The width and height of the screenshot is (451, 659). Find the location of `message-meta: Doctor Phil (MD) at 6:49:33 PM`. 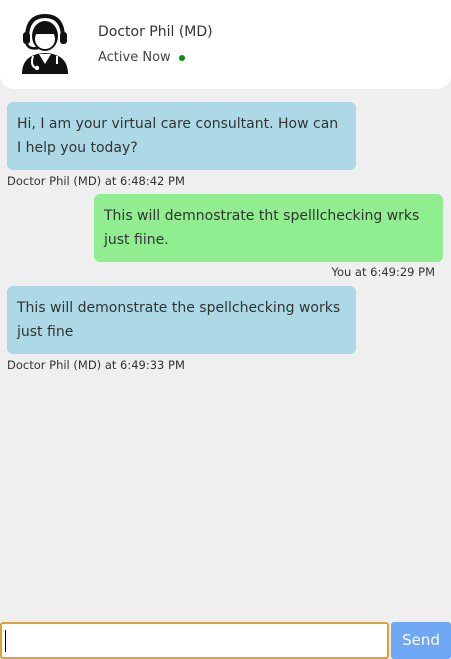

message-meta: Doctor Phil (MD) at 6:49:33 PM is located at coordinates (96, 365).